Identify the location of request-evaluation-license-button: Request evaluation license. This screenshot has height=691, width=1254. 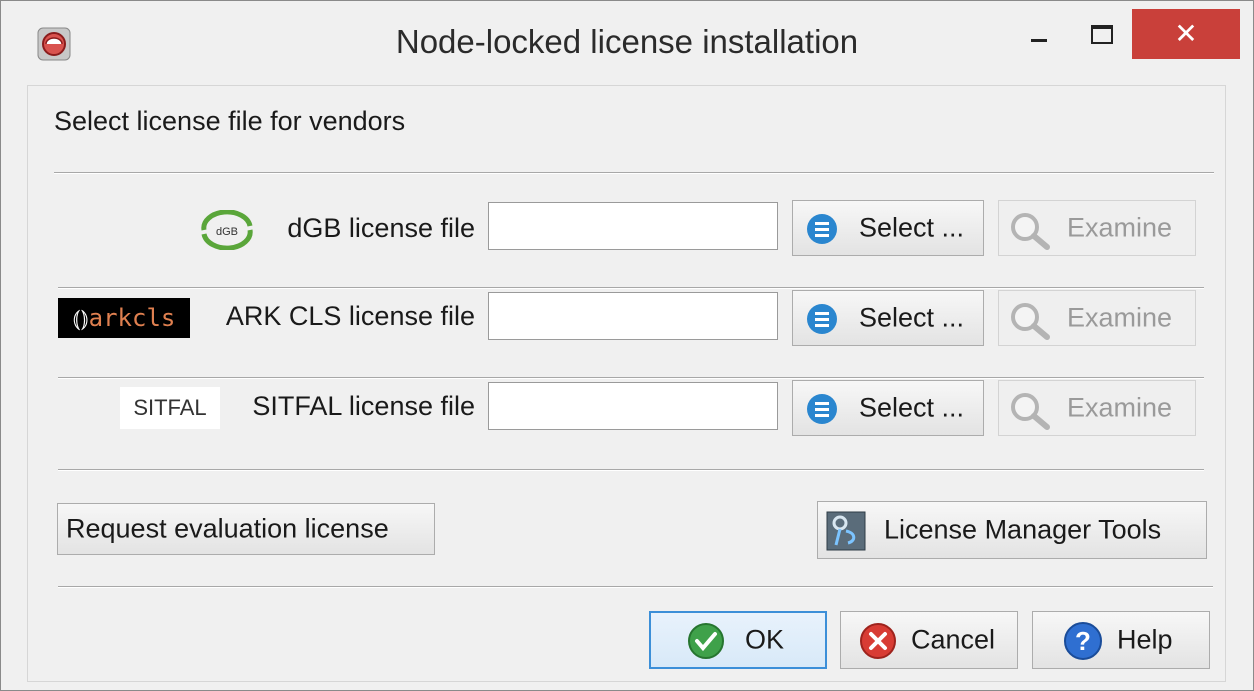
(246, 529).